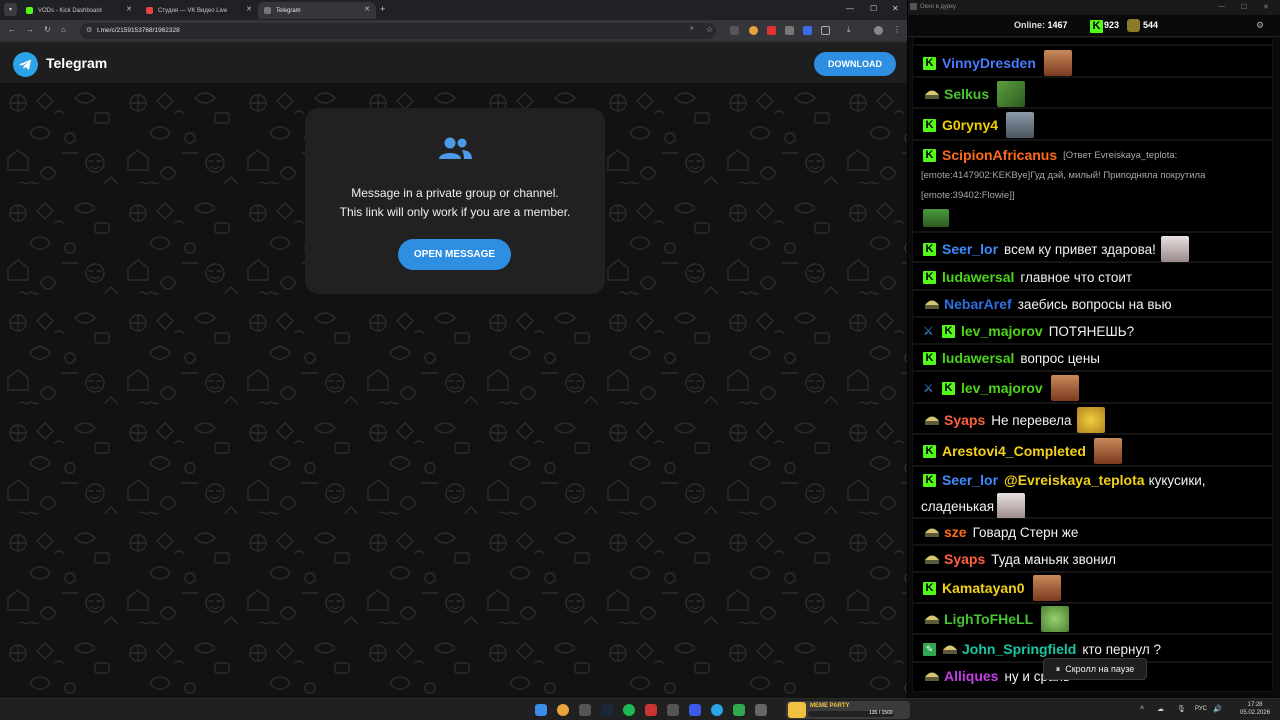 Image resolution: width=1280 pixels, height=720 pixels. Describe the element at coordinates (988, 619) in the screenshot. I see `chat-username: LighToFHeLL` at that location.